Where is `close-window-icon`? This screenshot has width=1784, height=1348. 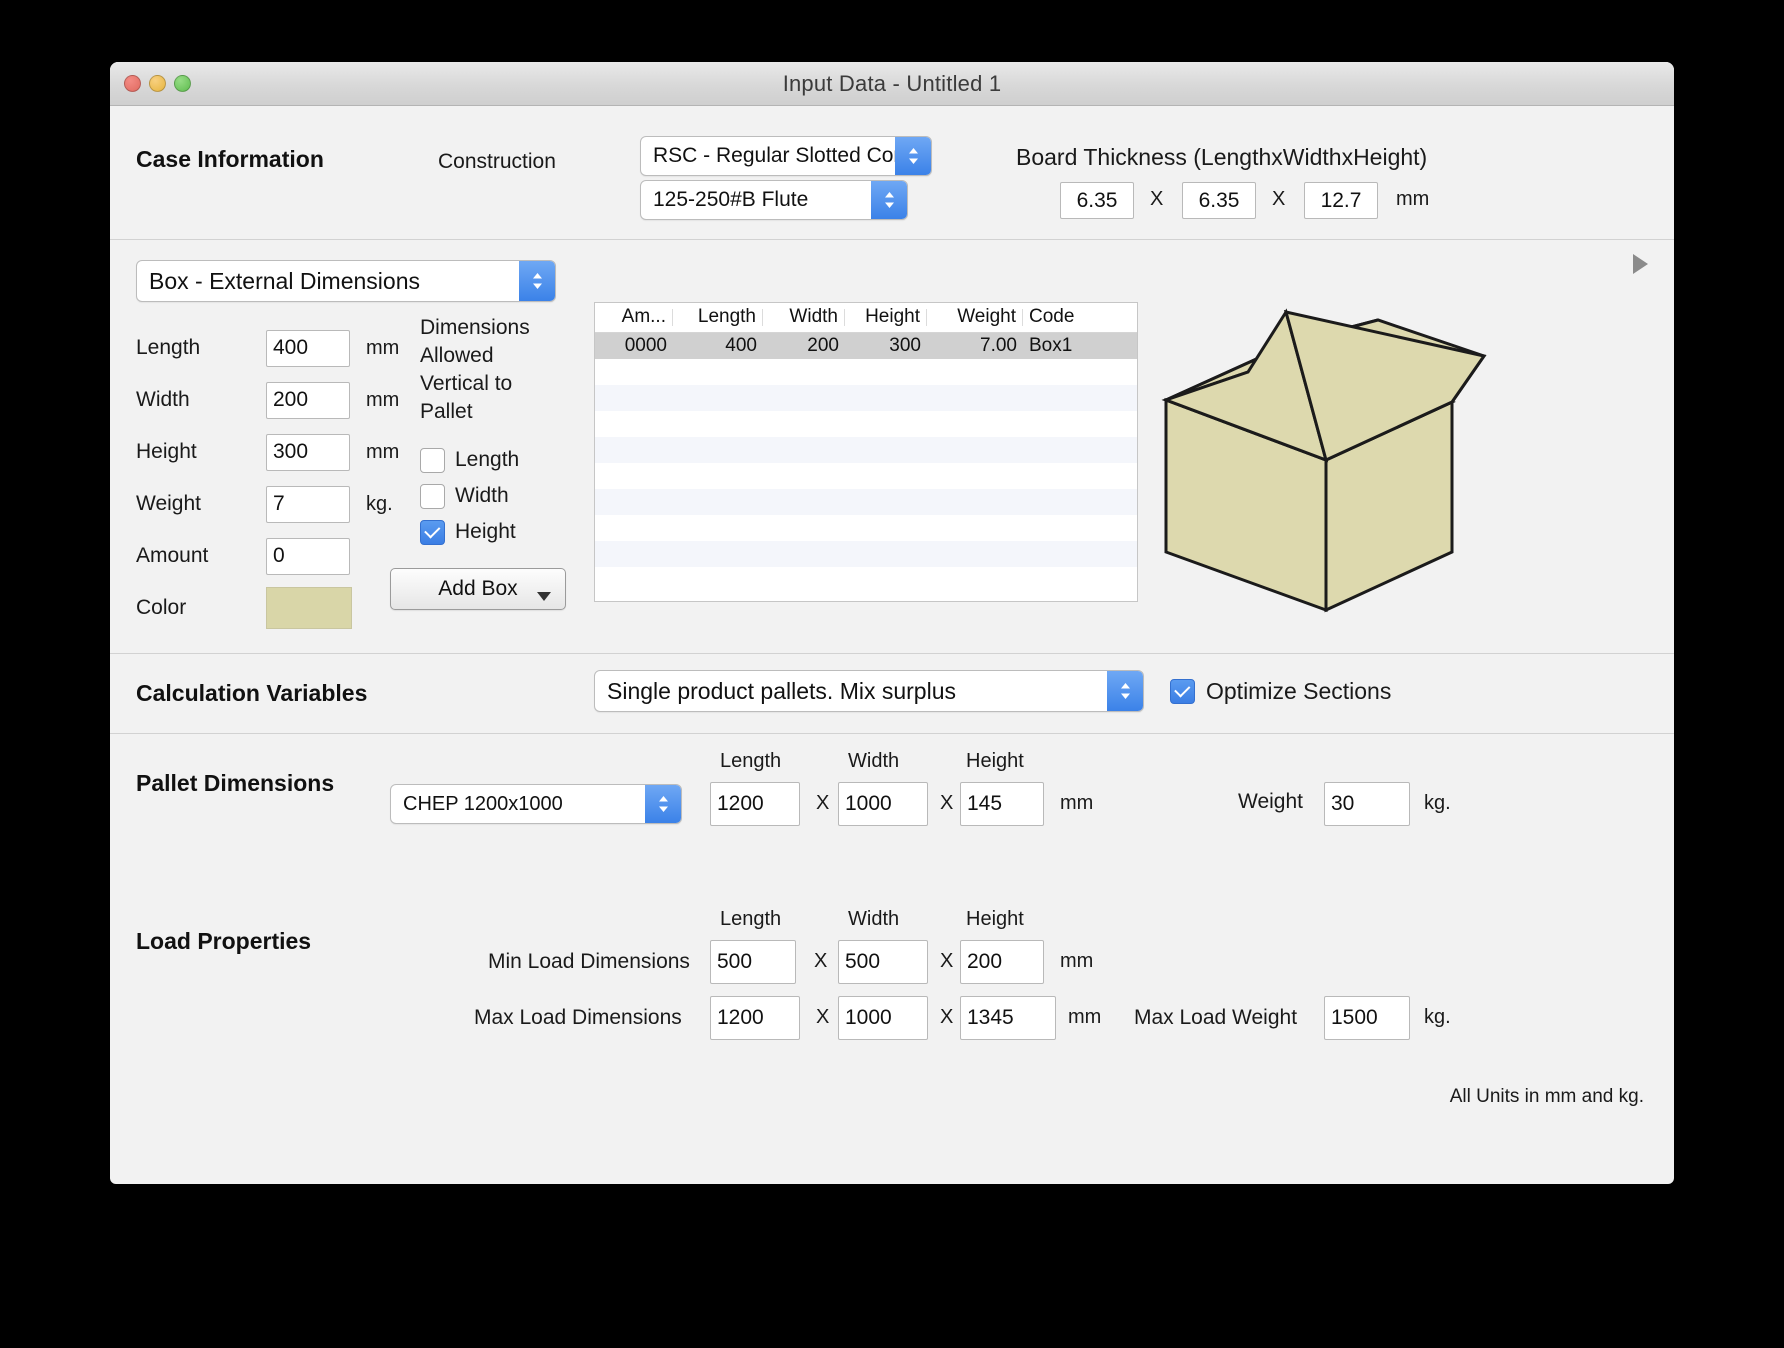 close-window-icon is located at coordinates (132, 83).